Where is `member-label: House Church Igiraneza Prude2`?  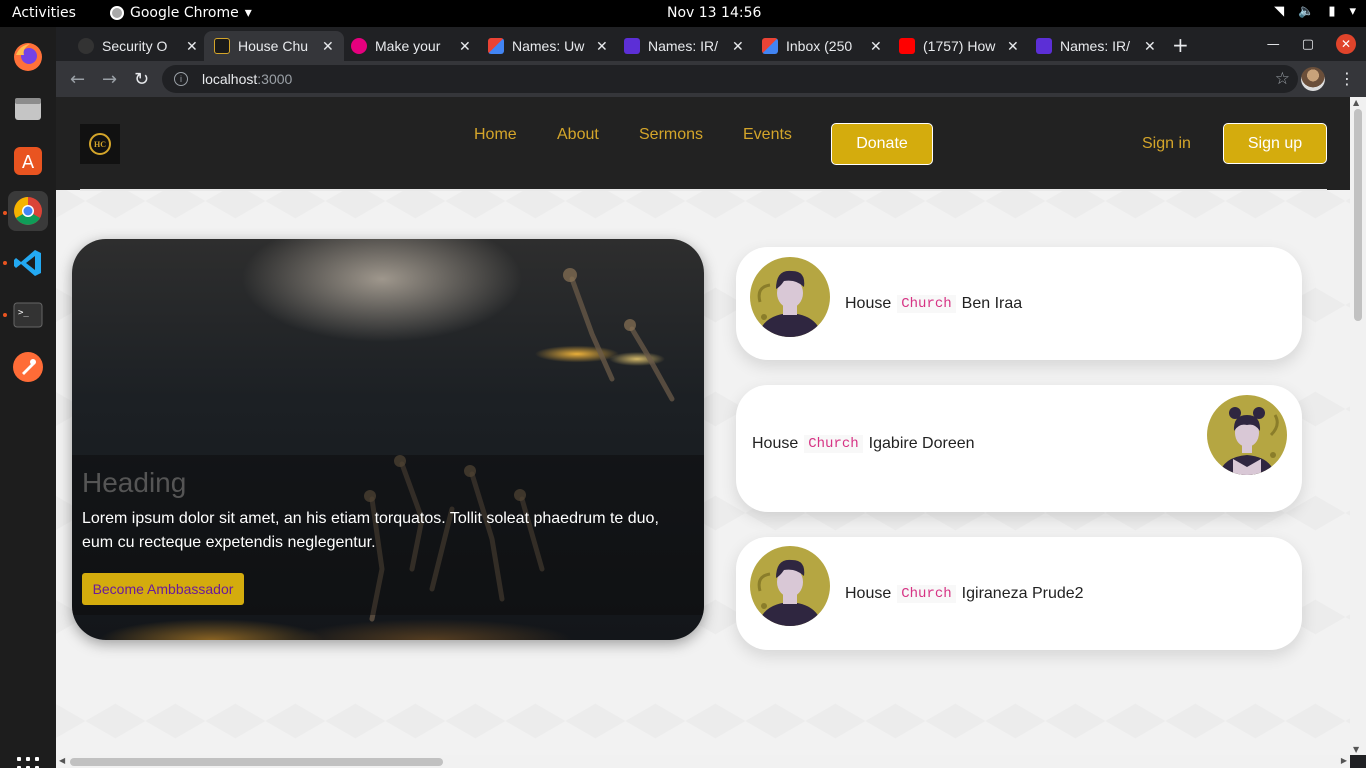 member-label: House Church Igiraneza Prude2 is located at coordinates (964, 594).